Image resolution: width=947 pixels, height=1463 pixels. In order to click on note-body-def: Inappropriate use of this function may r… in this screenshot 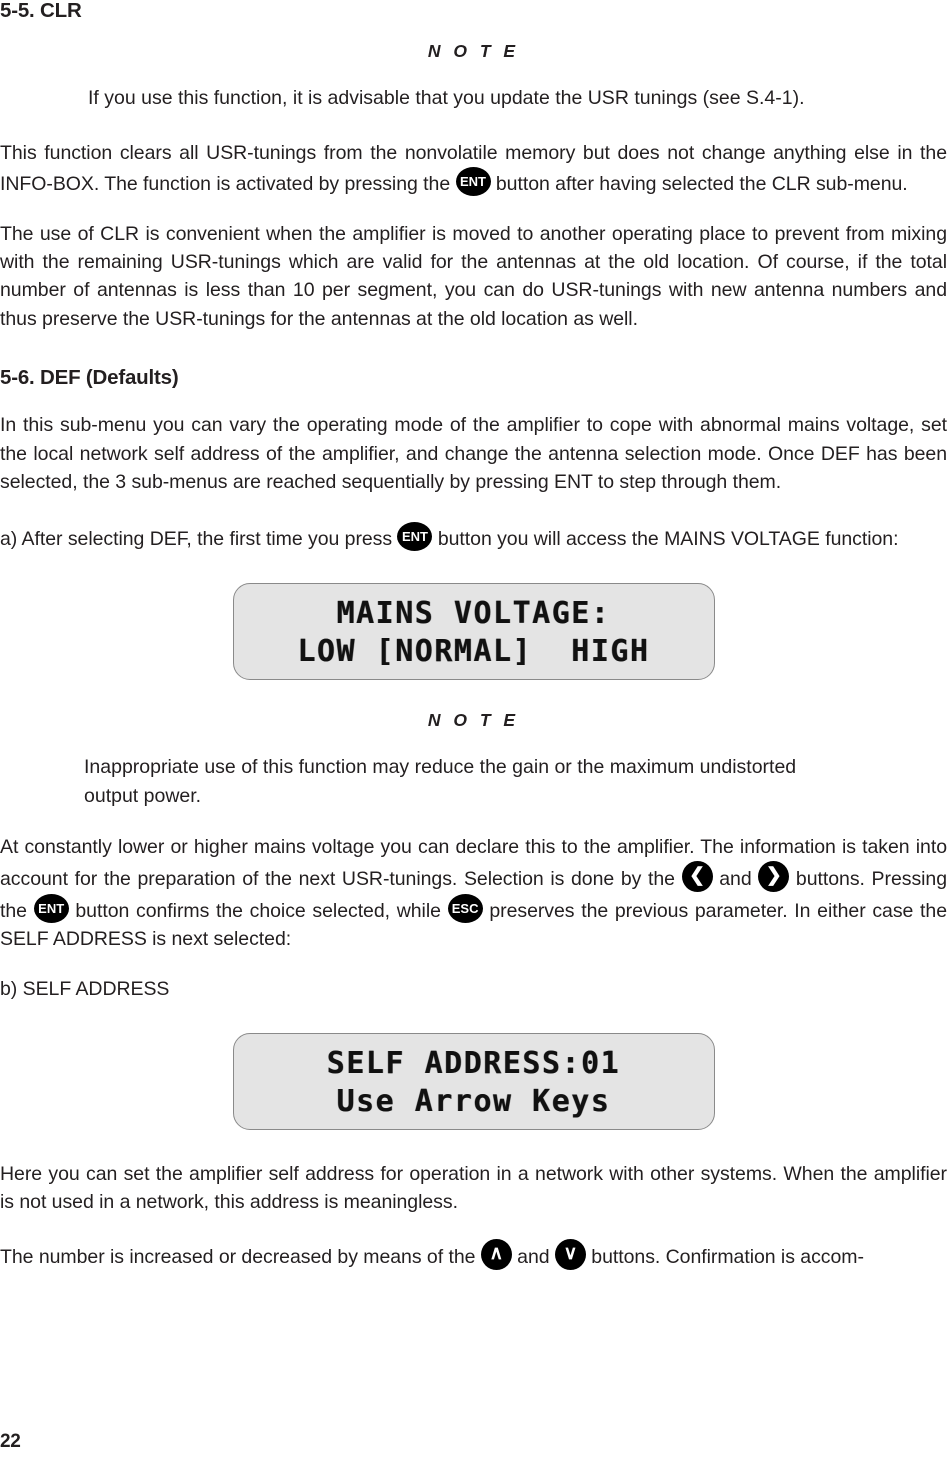, I will do `click(440, 782)`.